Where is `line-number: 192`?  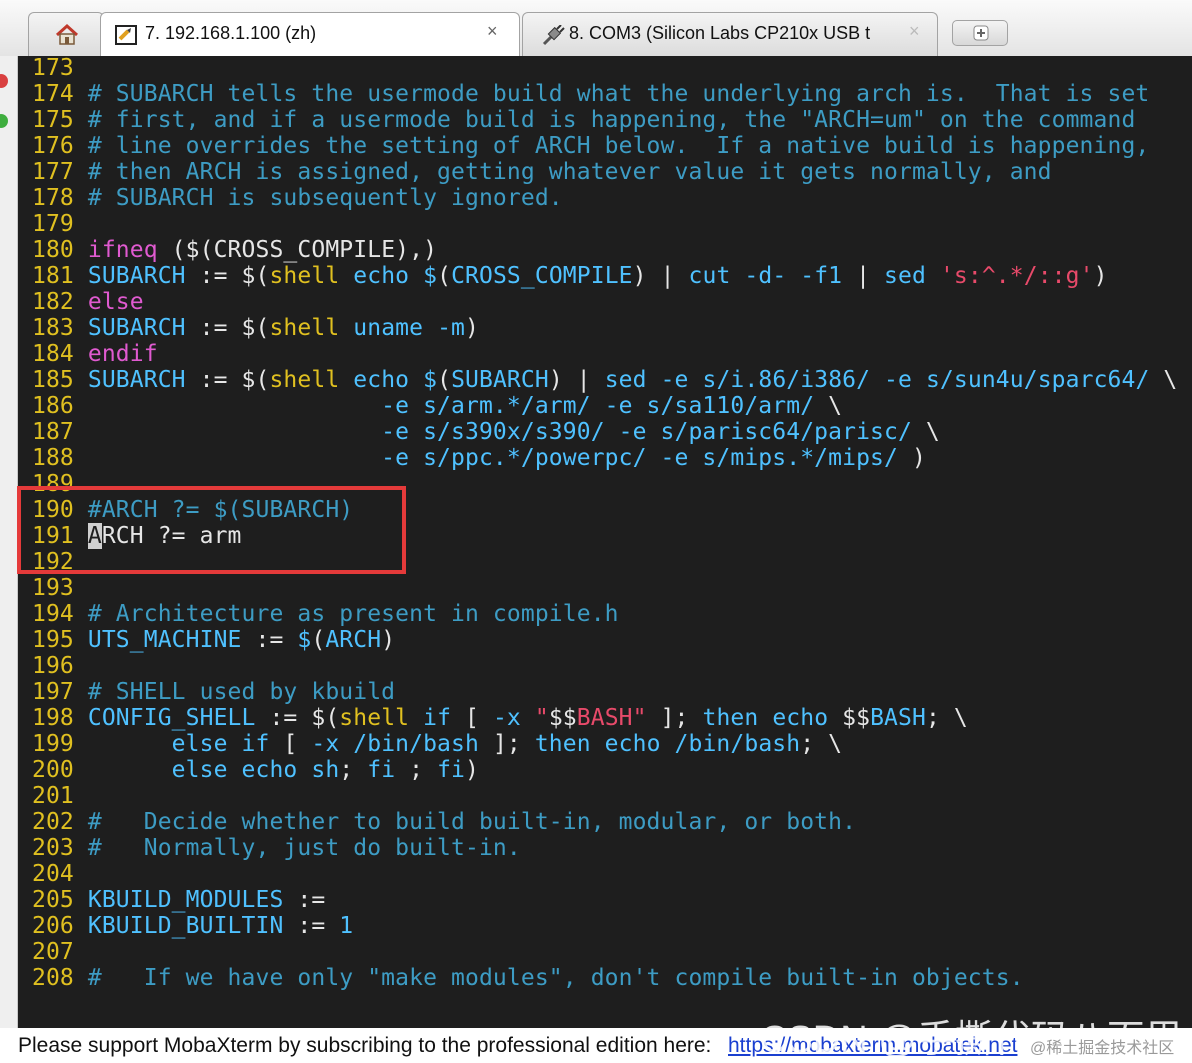 line-number: 192 is located at coordinates (53, 562).